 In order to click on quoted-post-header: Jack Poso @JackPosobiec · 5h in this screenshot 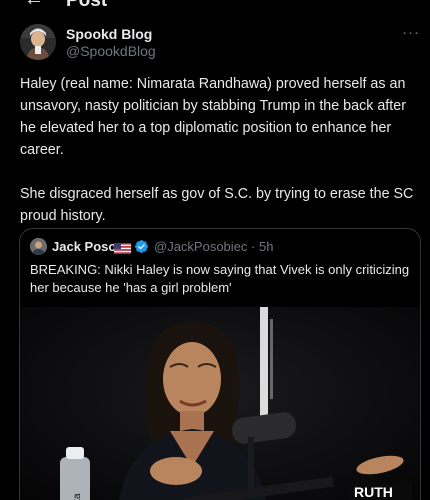, I will do `click(220, 247)`.